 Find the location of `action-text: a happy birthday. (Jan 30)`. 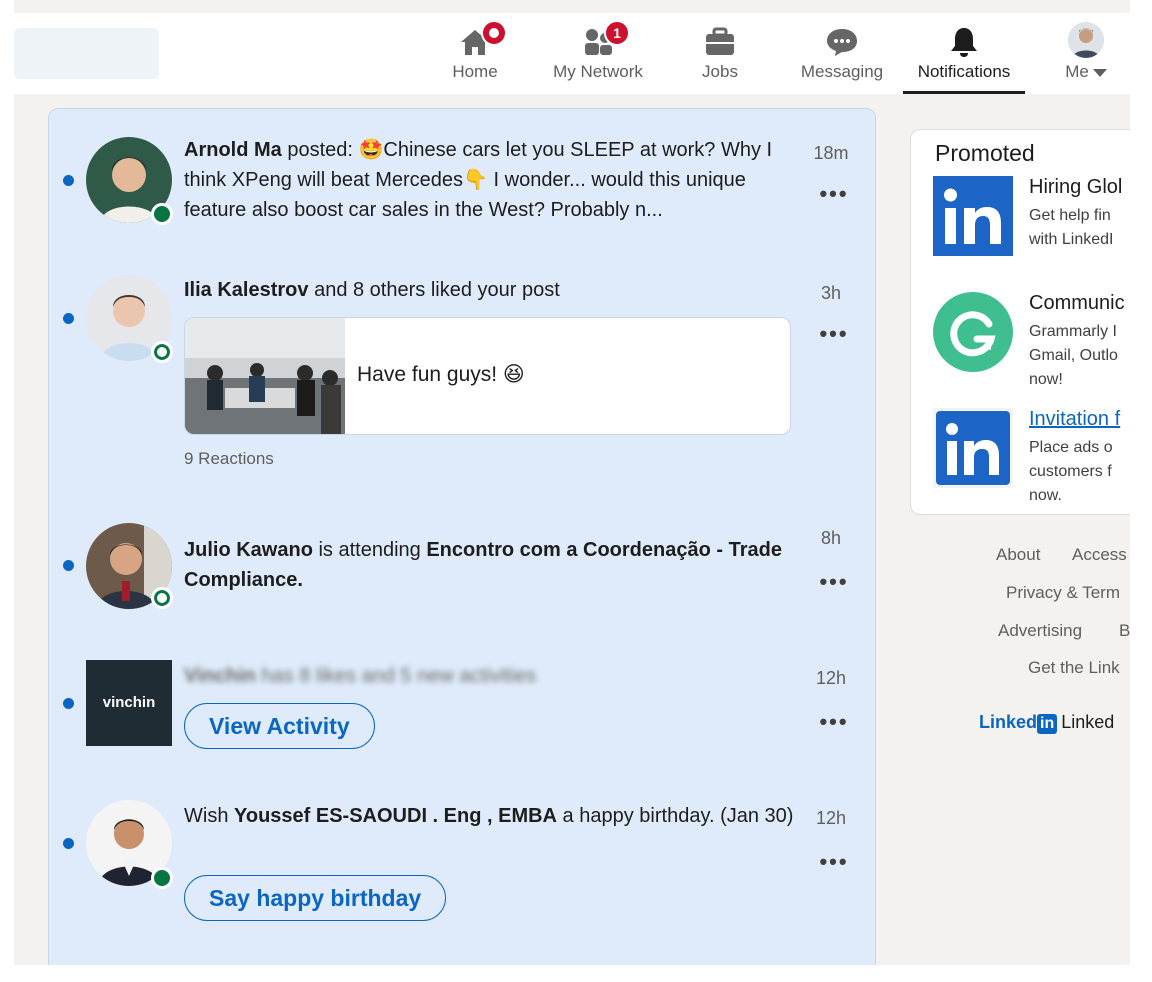

action-text: a happy birthday. (Jan 30) is located at coordinates (675, 816).